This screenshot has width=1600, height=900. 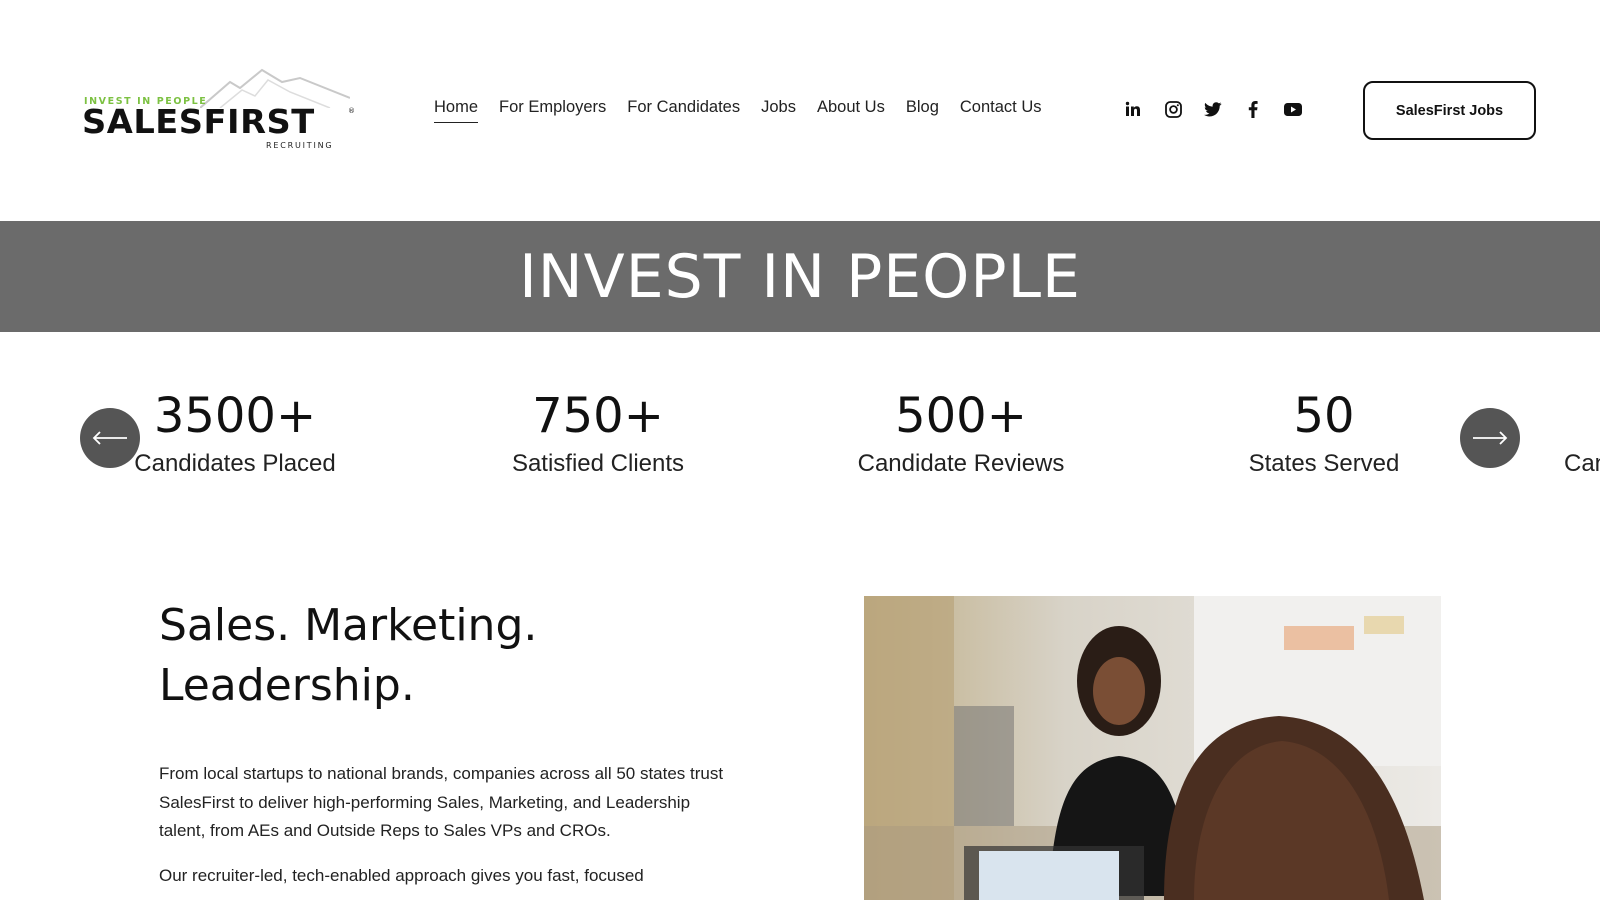 What do you see at coordinates (1253, 109) in the screenshot?
I see `facebook-icon` at bounding box center [1253, 109].